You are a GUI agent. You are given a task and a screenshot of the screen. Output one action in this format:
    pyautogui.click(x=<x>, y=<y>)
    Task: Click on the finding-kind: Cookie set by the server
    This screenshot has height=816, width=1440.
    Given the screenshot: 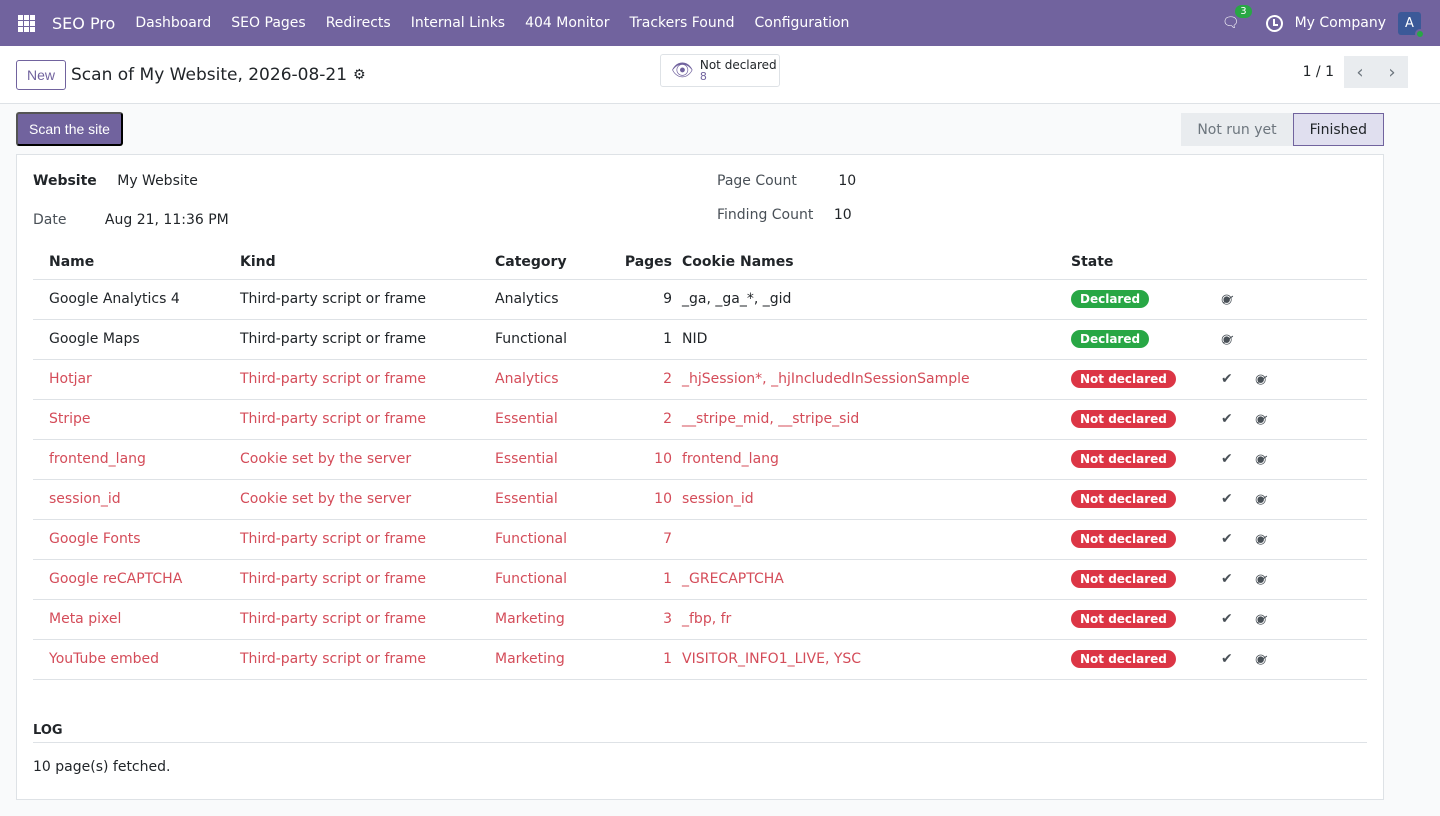 What is the action you would take?
    pyautogui.click(x=367, y=459)
    